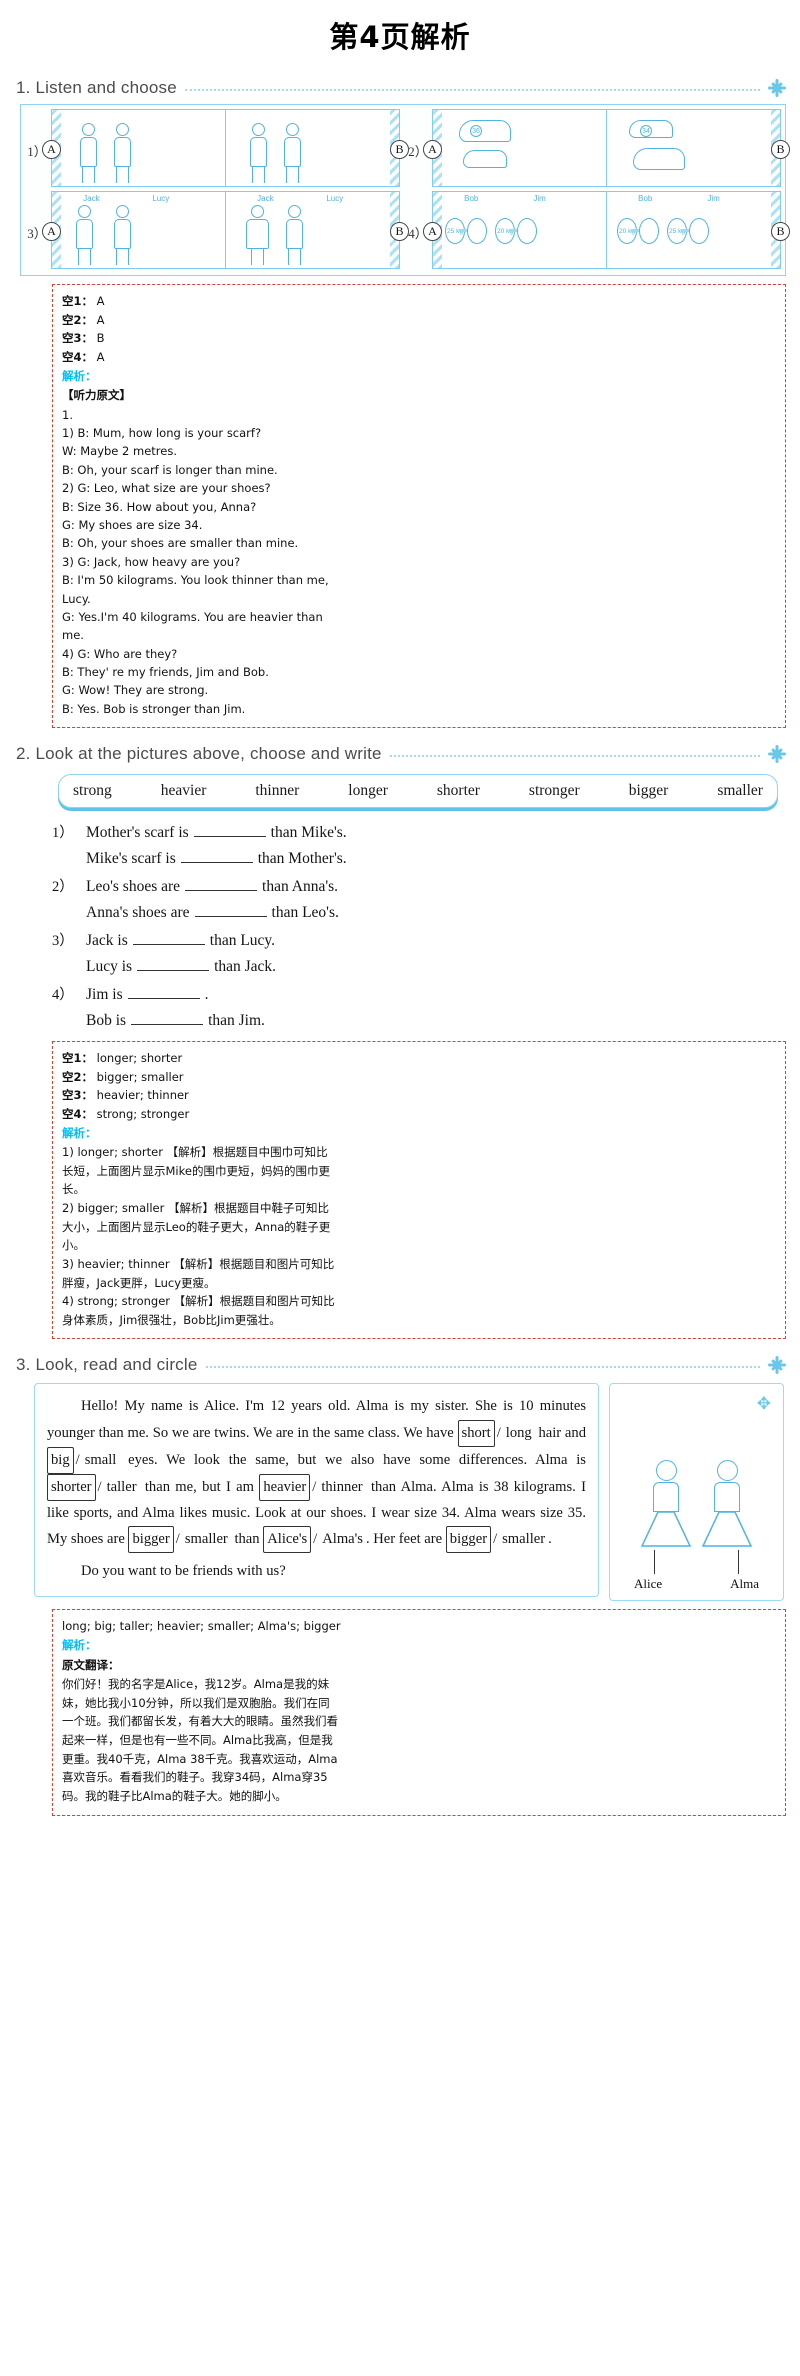 This screenshot has height=2376, width=800. Describe the element at coordinates (76, 598) in the screenshot. I see `transcript-line: Lucy.` at that location.